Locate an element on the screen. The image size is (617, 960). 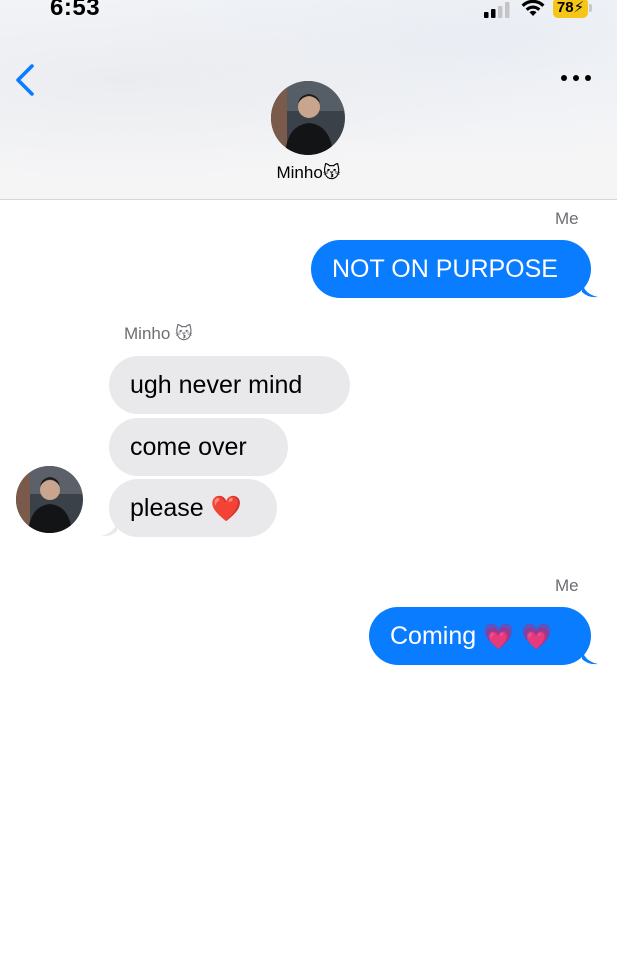
charging-bolt-icon: ⚡ is located at coordinates (579, 8).